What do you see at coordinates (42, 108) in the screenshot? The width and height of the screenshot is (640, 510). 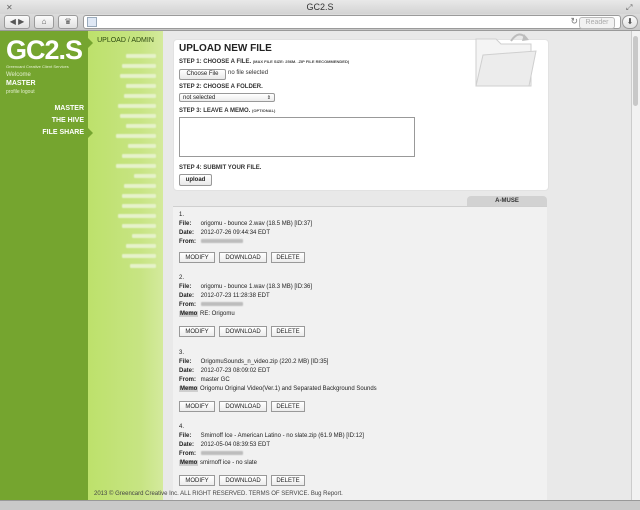 I see `nav-master: MASTER` at bounding box center [42, 108].